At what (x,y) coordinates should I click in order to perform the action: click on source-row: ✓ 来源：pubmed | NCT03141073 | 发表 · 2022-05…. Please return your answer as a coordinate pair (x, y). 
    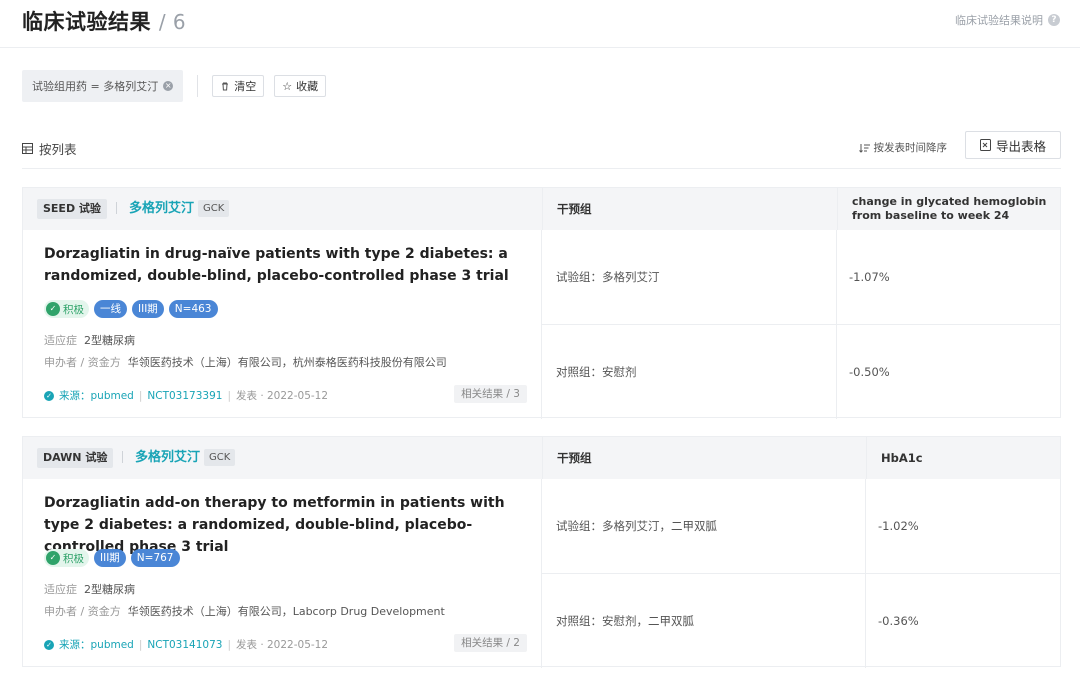
    Looking at the image, I should click on (186, 644).